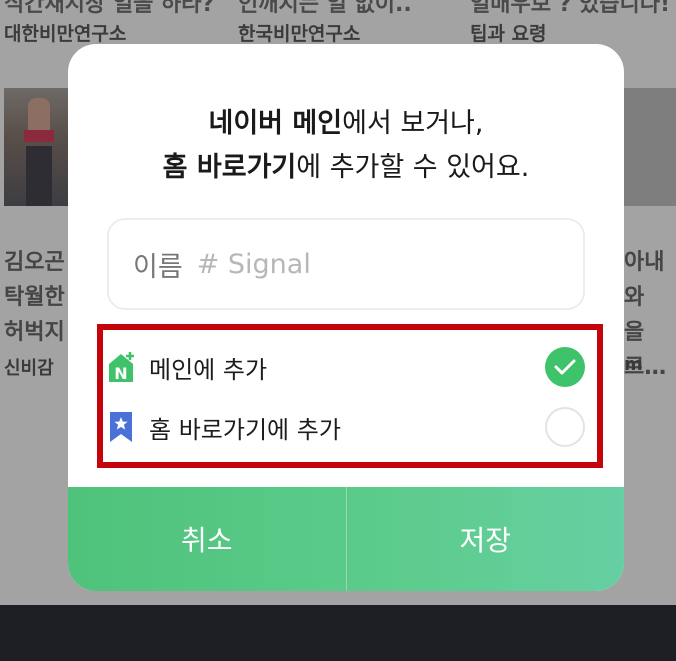 Image resolution: width=676 pixels, height=661 pixels. I want to click on bottom-bar, so click(338, 633).